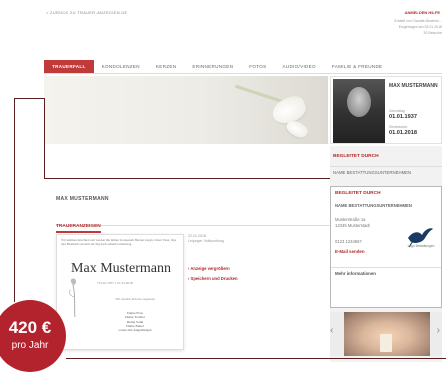 The width and height of the screenshot is (446, 372). What do you see at coordinates (238, 239) in the screenshot?
I see `notice-info: 22.01.2018 Leipziger Volkszeitung` at bounding box center [238, 239].